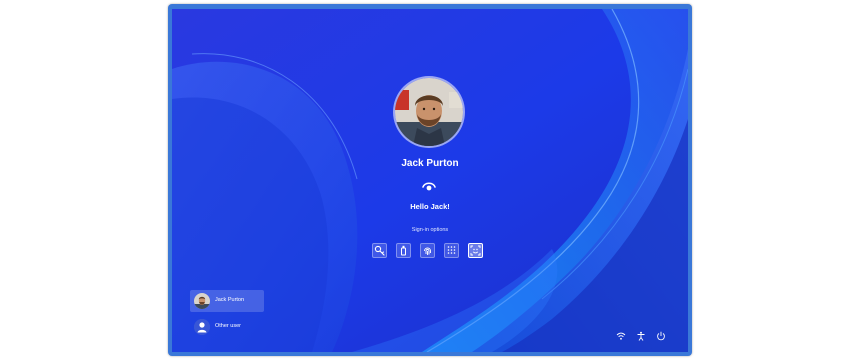 The width and height of the screenshot is (860, 360). Describe the element at coordinates (403, 250) in the screenshot. I see `security-key-icon` at that location.